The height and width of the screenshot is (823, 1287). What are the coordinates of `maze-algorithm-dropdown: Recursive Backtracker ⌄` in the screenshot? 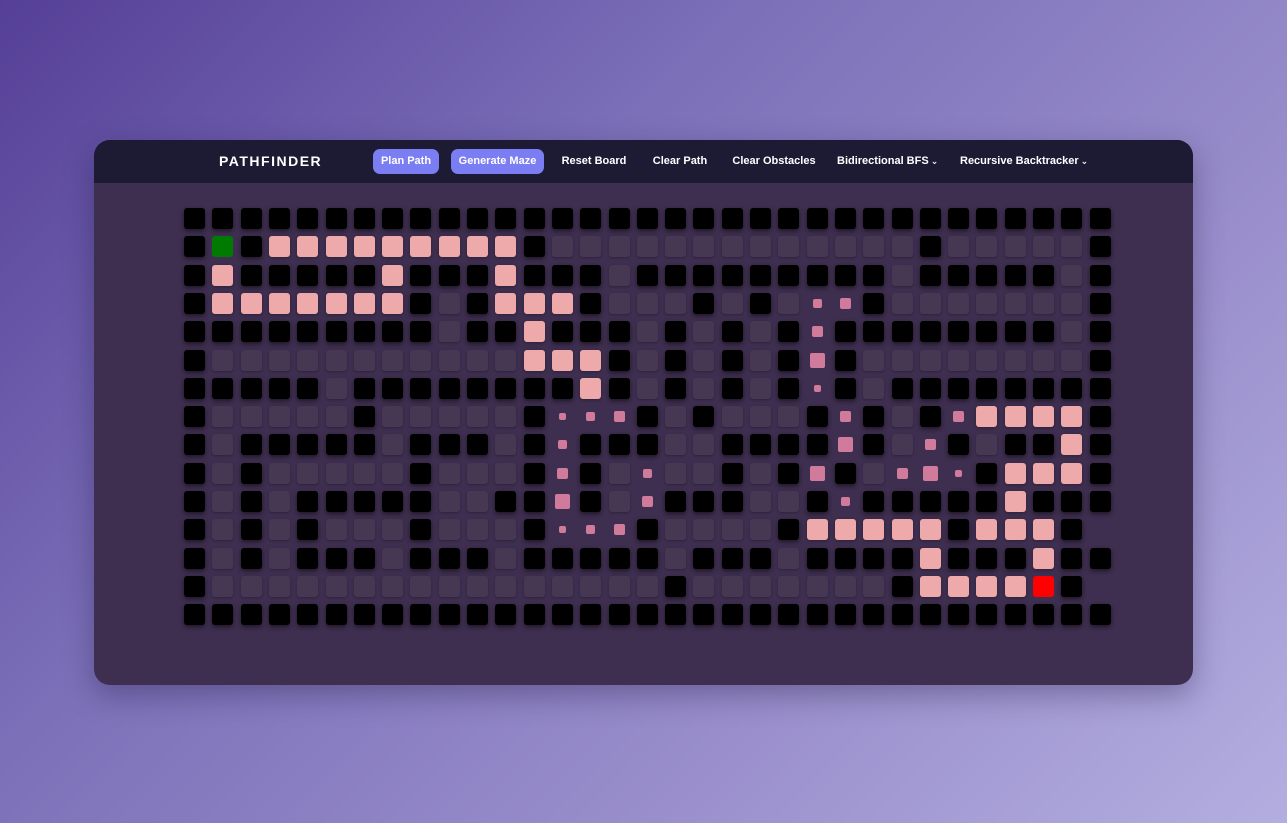 It's located at (1024, 161).